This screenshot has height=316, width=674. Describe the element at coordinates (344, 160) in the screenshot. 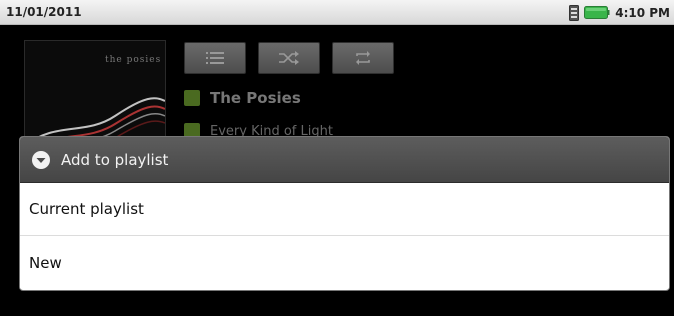

I see `dialog-header: Add to playlist` at that location.